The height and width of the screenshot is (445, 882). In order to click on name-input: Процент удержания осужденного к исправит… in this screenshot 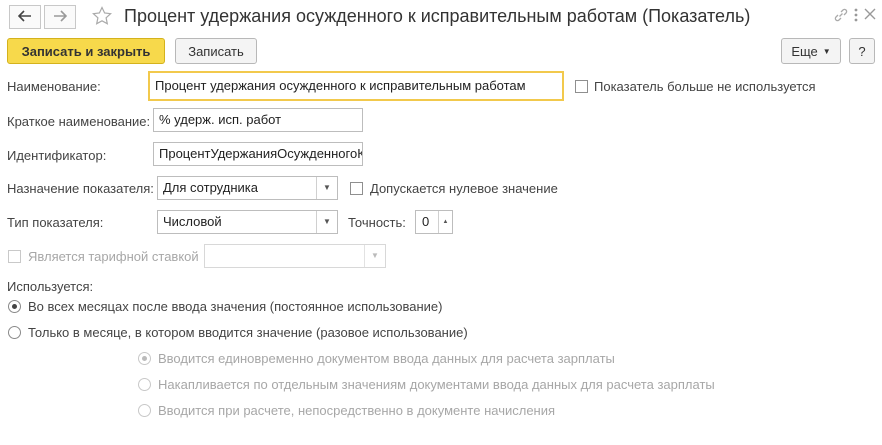, I will do `click(356, 86)`.